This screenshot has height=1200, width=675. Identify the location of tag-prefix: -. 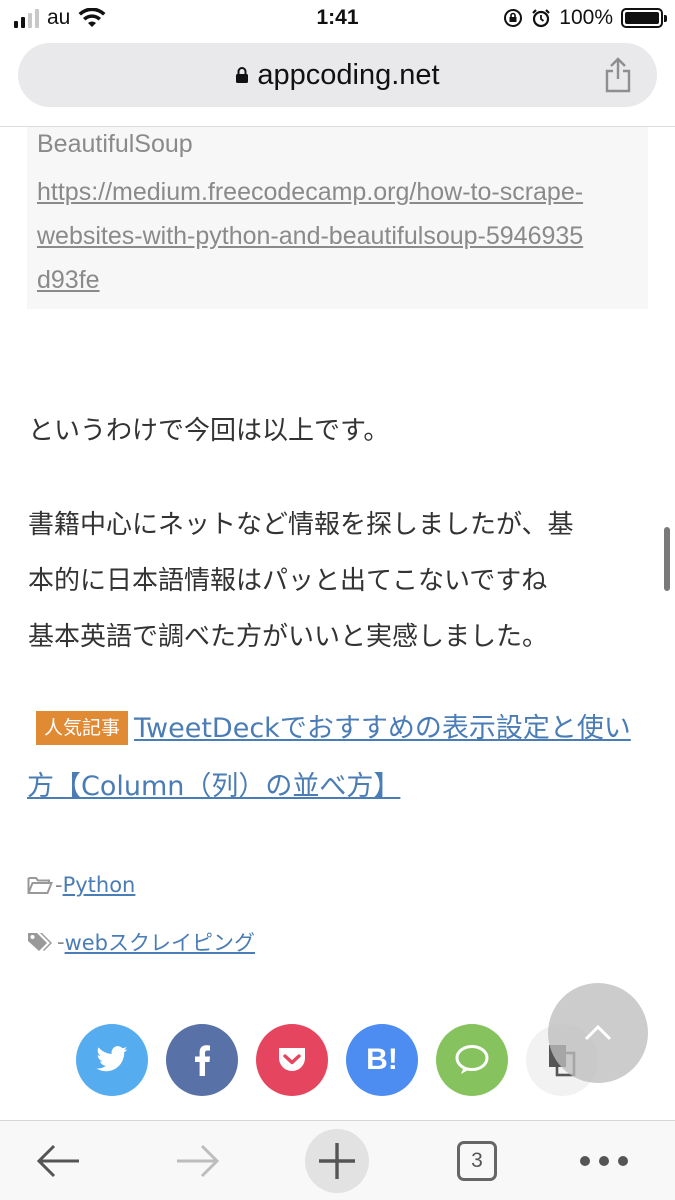
(61, 942).